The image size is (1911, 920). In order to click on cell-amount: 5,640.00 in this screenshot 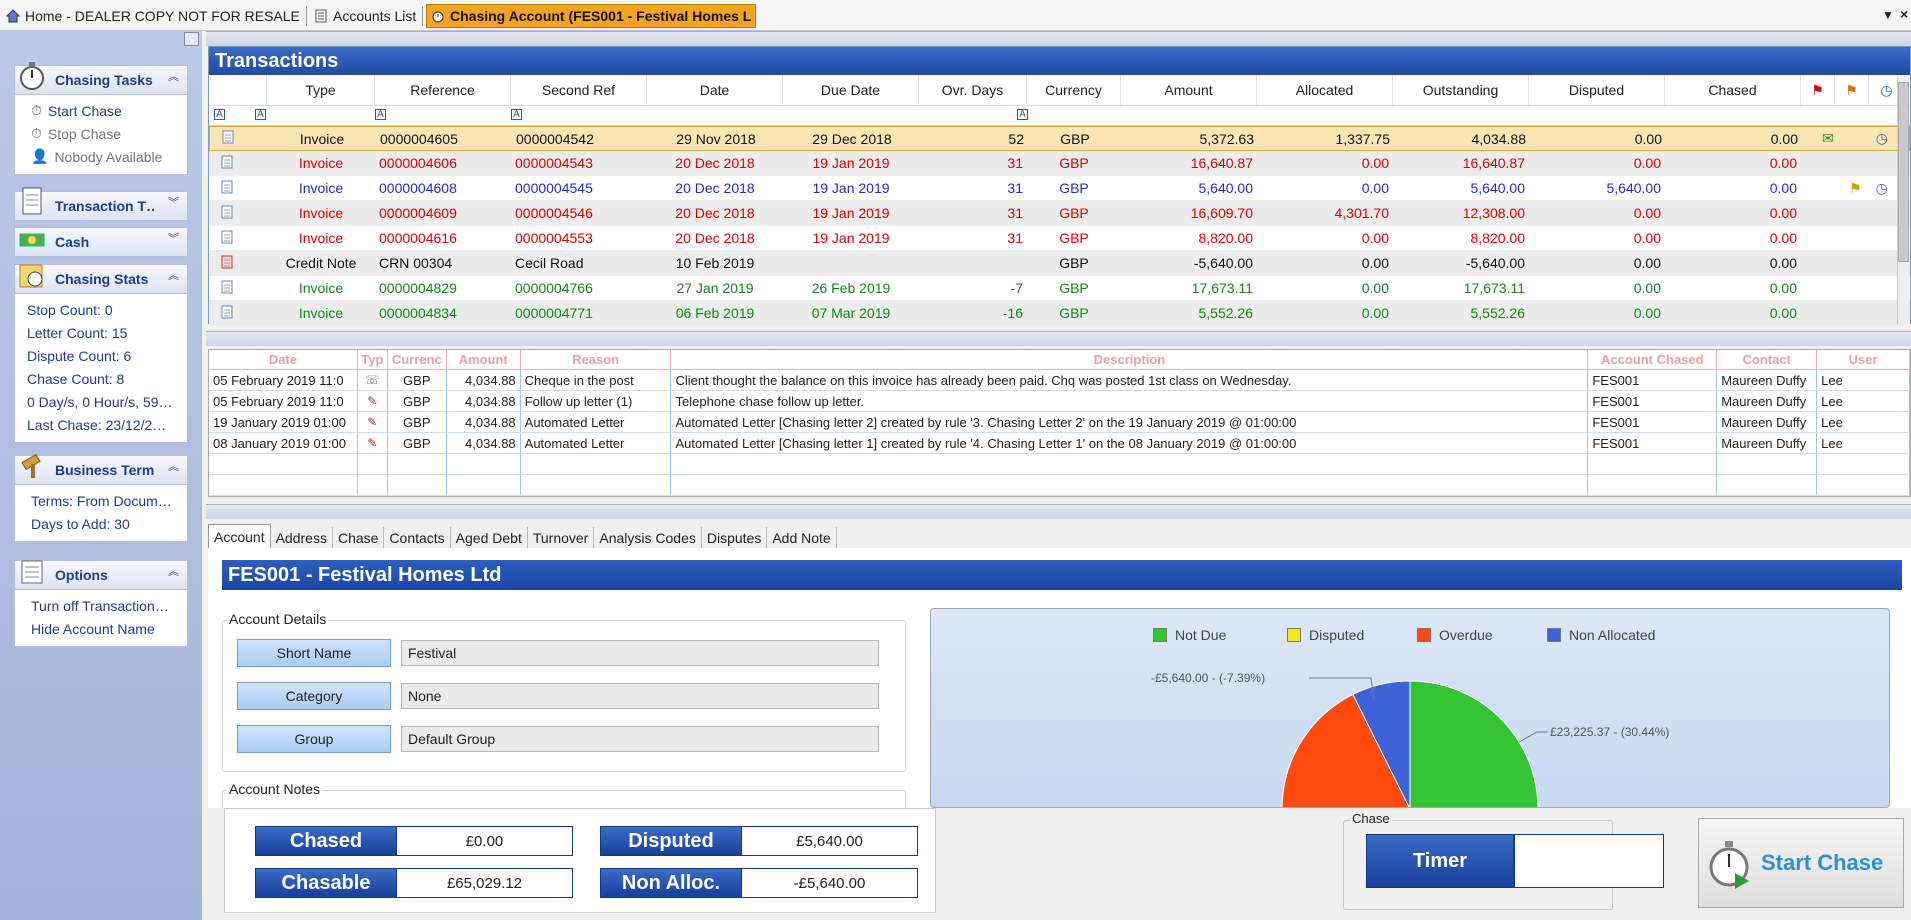, I will do `click(1226, 188)`.